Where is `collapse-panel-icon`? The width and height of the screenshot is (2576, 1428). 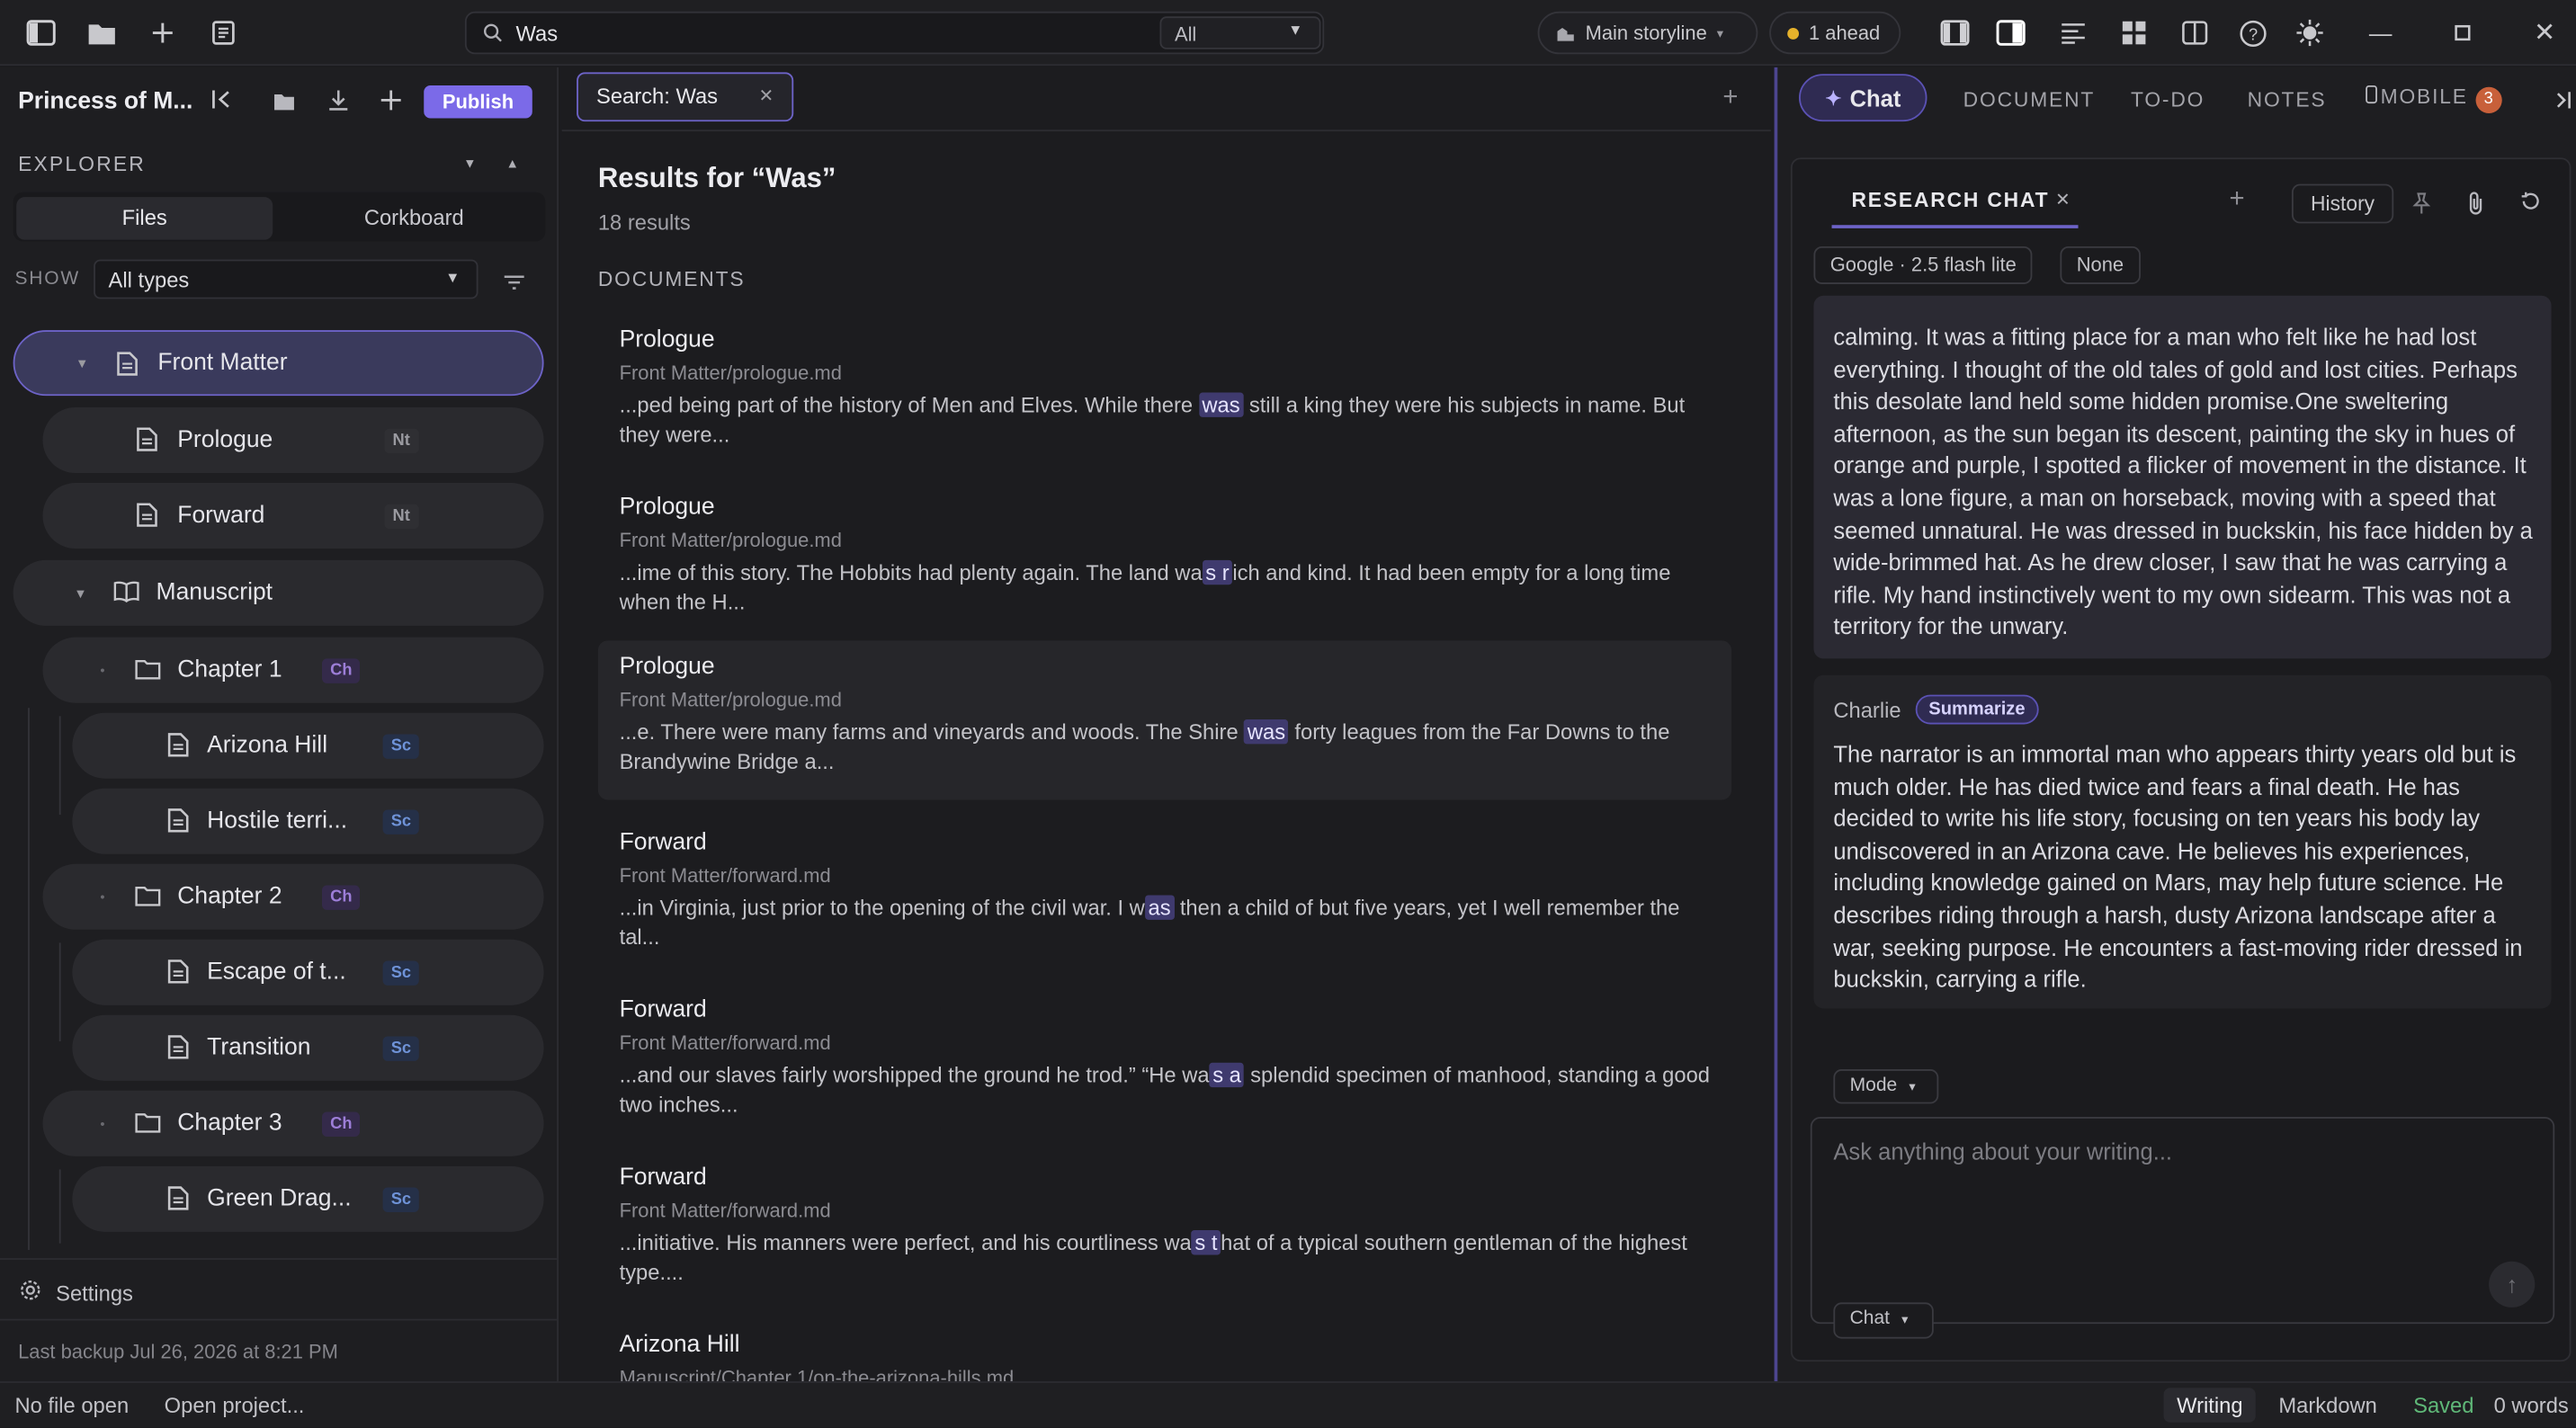 collapse-panel-icon is located at coordinates (2564, 104).